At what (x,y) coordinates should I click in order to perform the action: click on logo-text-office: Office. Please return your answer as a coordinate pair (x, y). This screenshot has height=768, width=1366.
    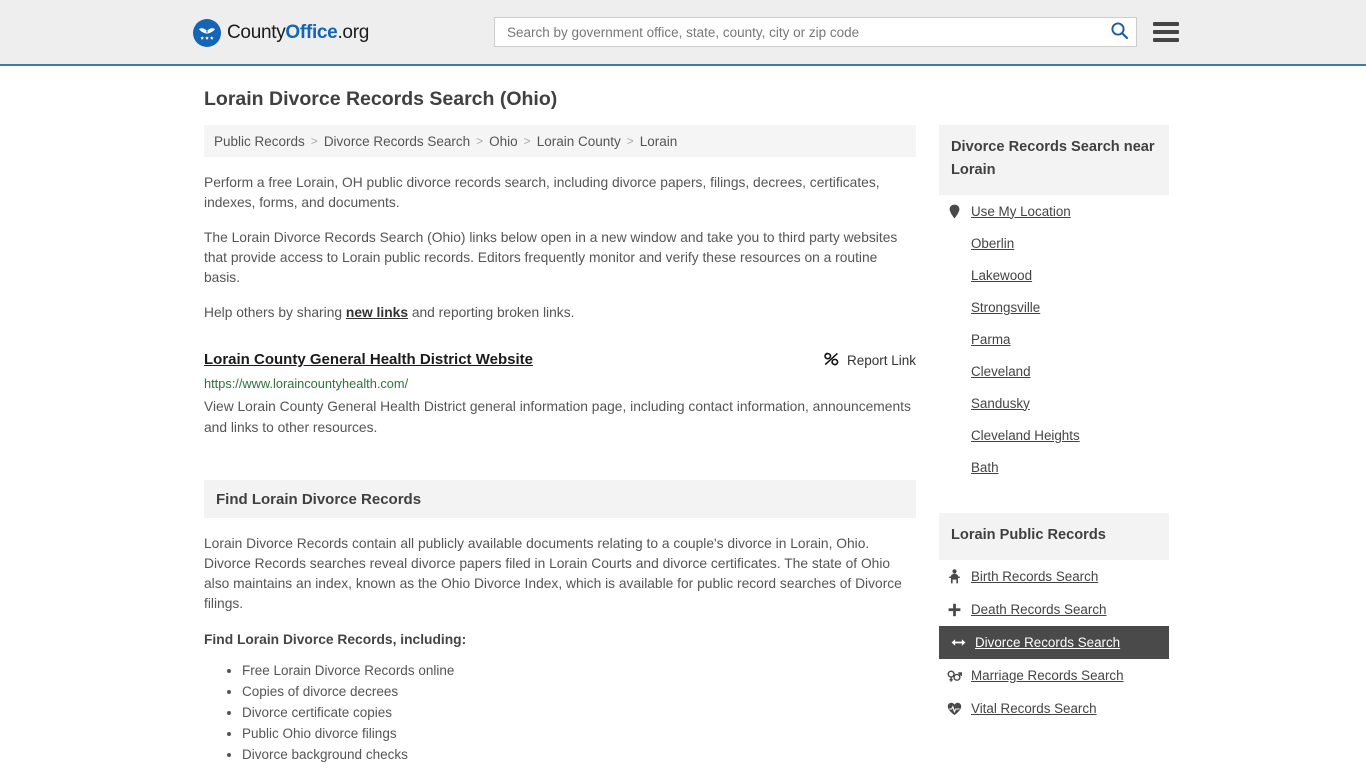
    Looking at the image, I should click on (311, 32).